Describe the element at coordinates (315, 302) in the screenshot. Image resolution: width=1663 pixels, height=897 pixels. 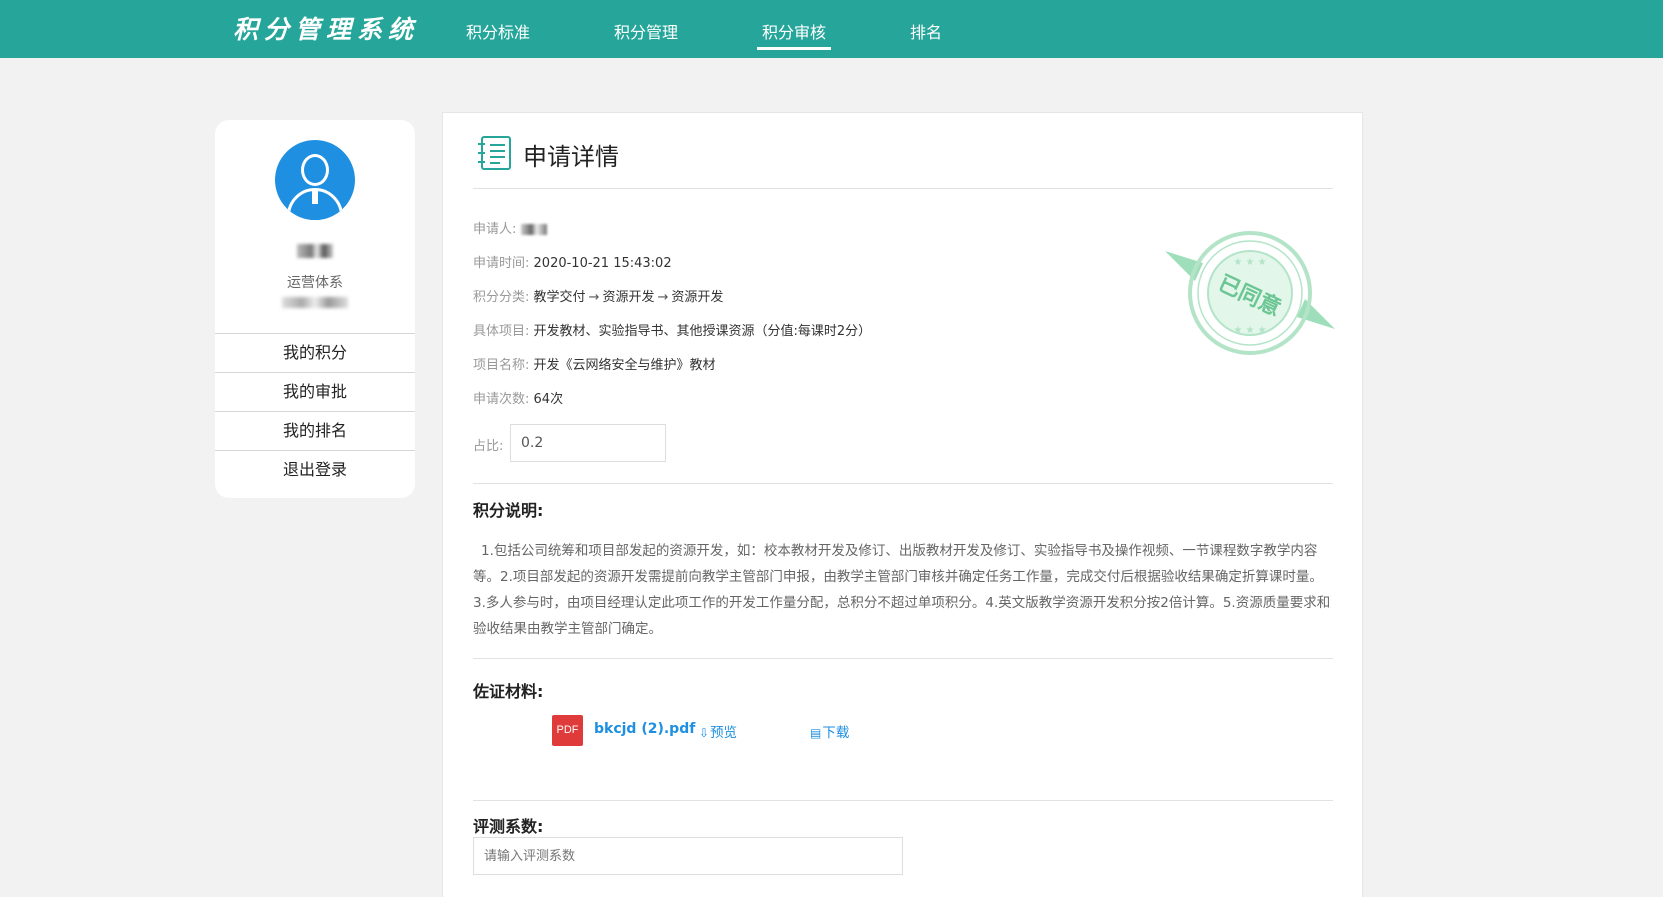
I see `user-sub-redacted` at that location.